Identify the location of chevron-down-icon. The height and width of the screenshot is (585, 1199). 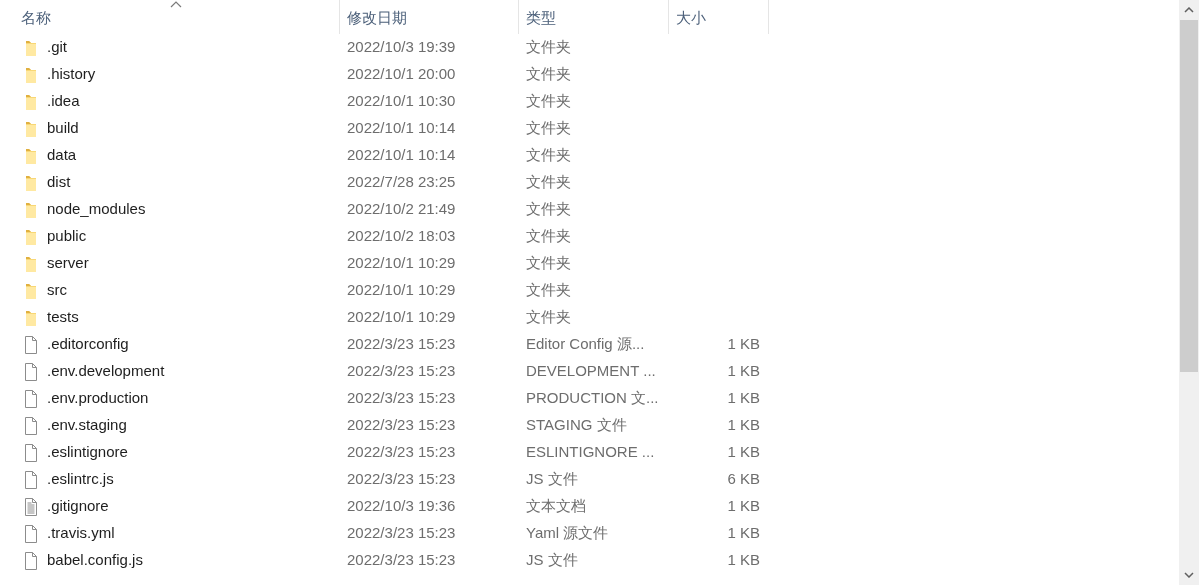
(1189, 575).